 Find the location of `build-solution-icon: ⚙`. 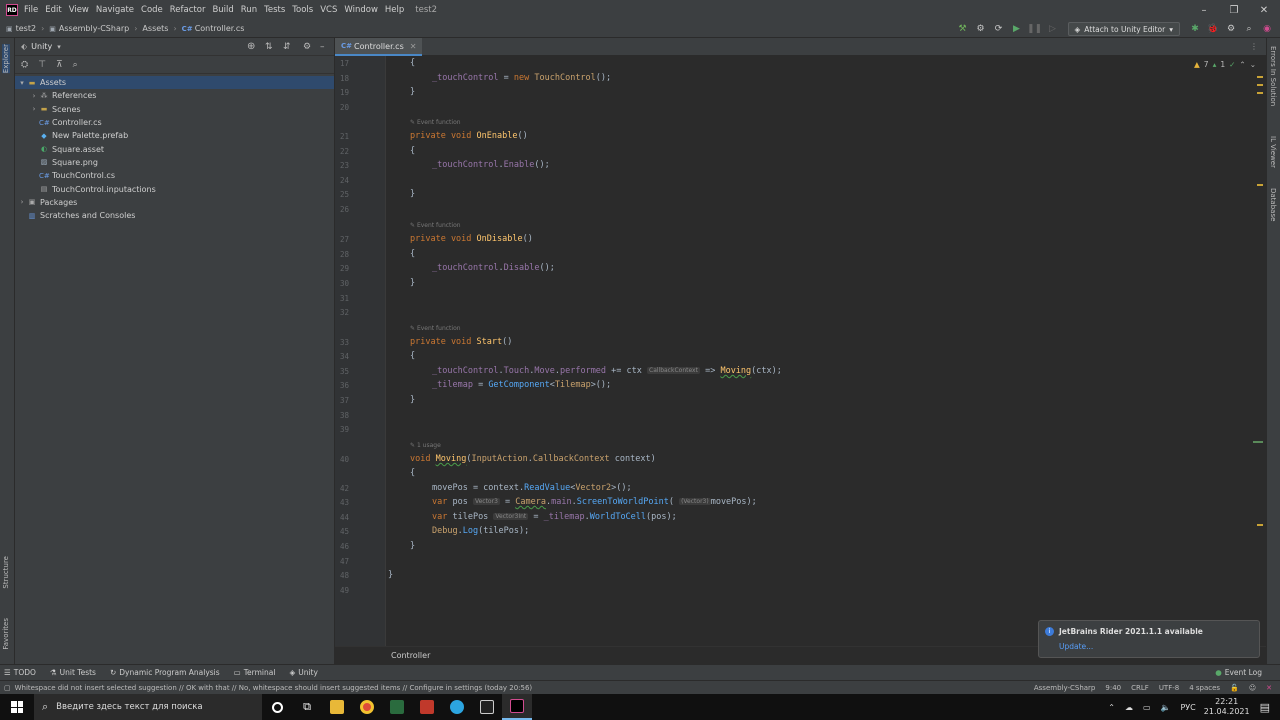

build-solution-icon: ⚙ is located at coordinates (981, 29).